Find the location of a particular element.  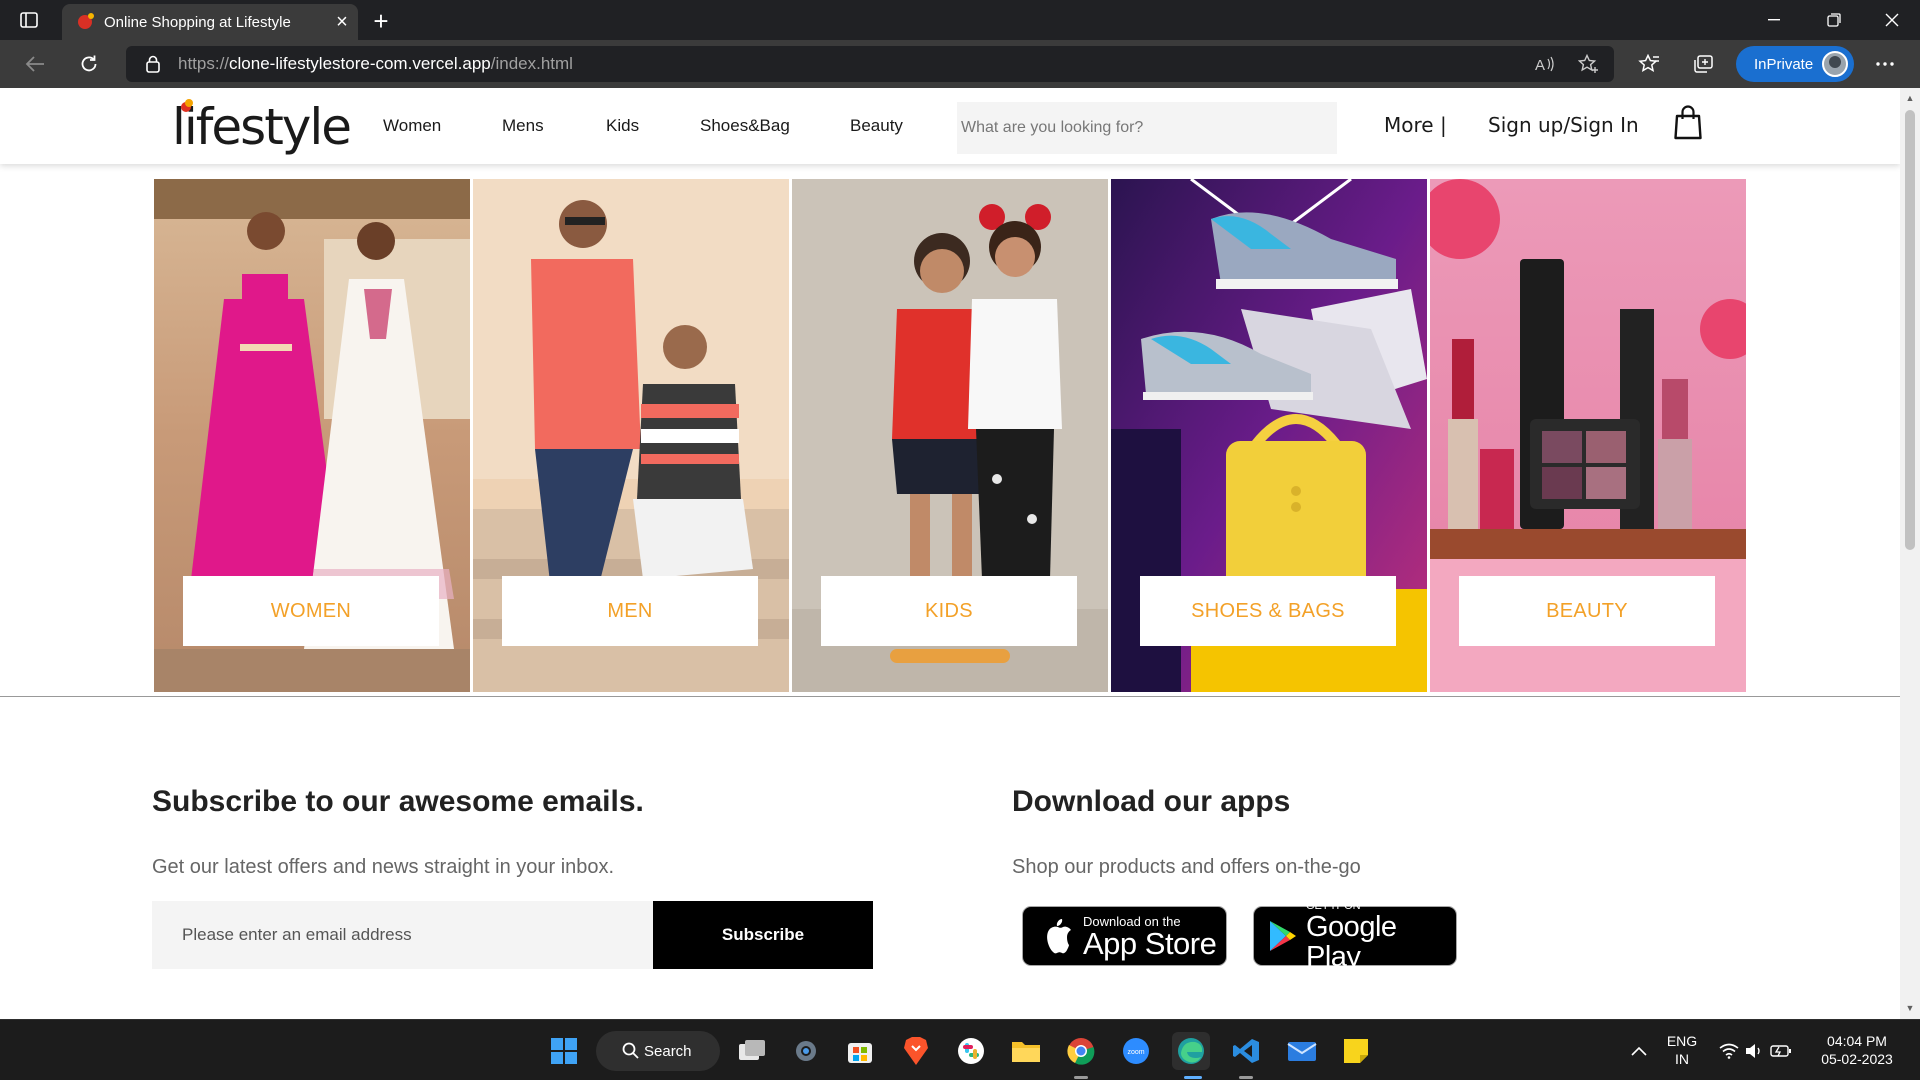

clock: 04:04 PM 05-02-2023 is located at coordinates (1857, 1050).